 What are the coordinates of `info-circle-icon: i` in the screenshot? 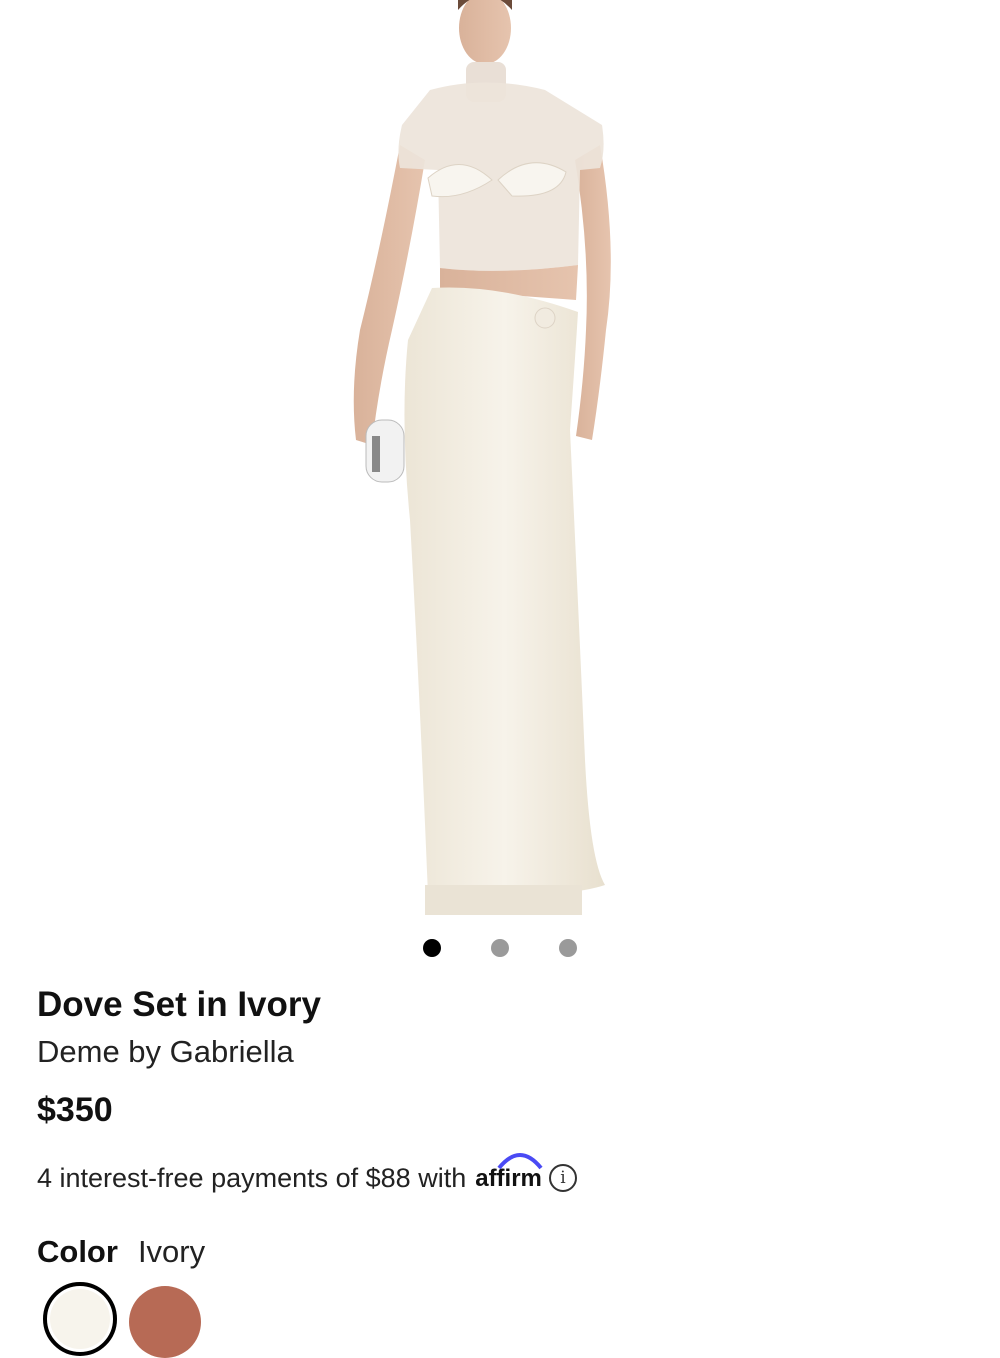 It's located at (562, 1178).